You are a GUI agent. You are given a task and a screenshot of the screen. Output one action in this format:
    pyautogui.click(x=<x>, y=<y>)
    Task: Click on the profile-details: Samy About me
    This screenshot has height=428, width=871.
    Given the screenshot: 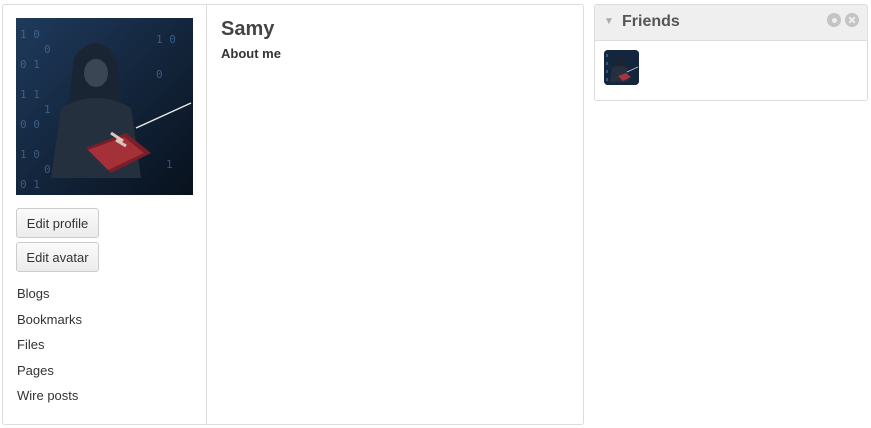 What is the action you would take?
    pyautogui.click(x=251, y=39)
    